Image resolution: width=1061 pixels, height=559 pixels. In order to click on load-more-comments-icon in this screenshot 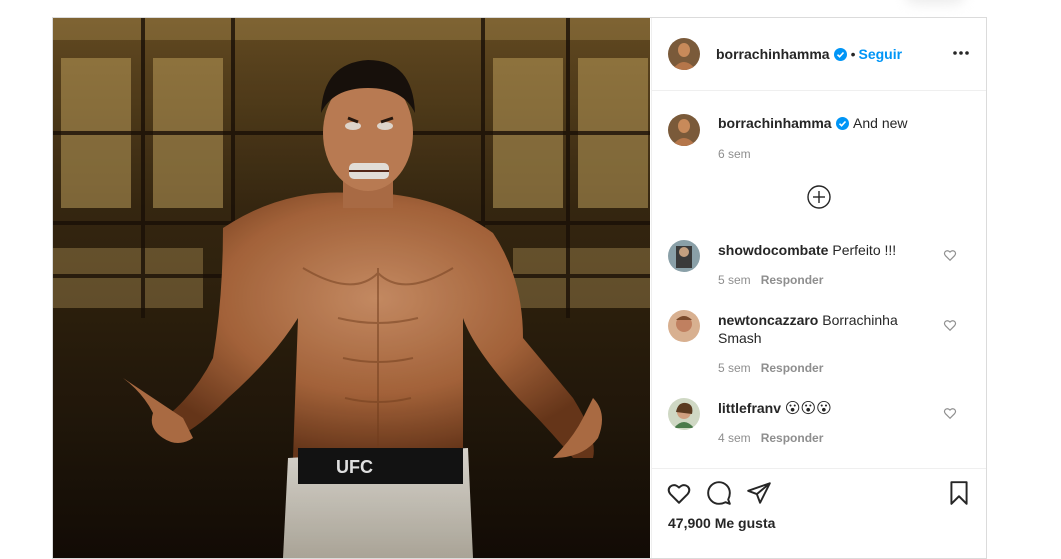, I will do `click(819, 197)`.